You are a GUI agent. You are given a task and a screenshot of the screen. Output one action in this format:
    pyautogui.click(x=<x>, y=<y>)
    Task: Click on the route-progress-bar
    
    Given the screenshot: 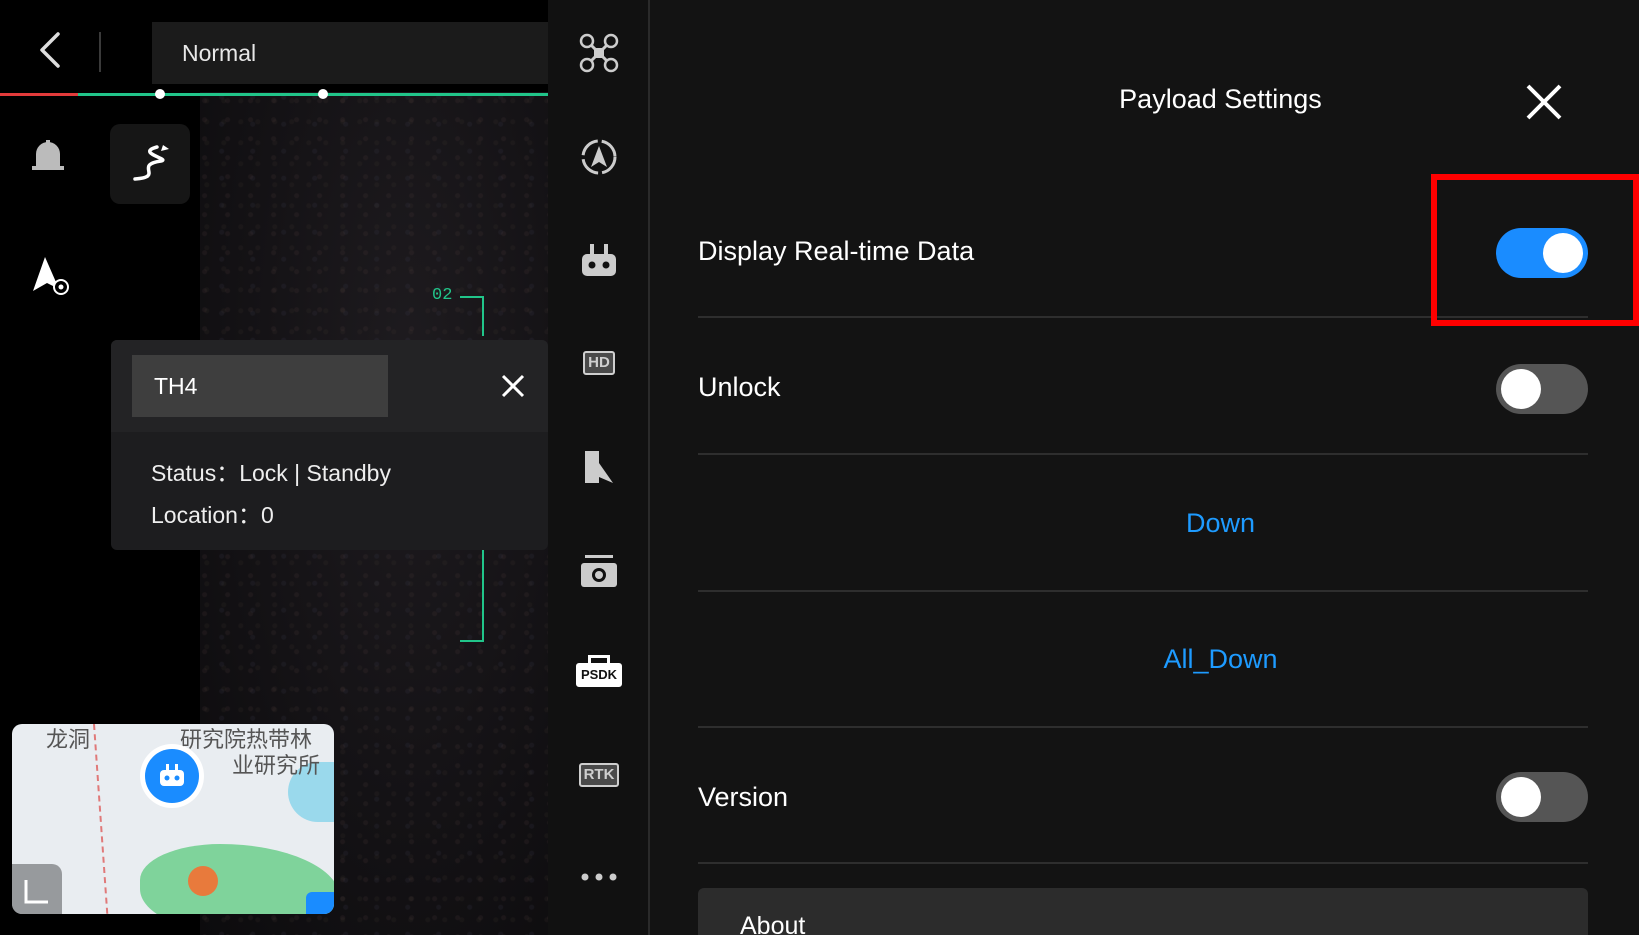 What is the action you would take?
    pyautogui.click(x=274, y=94)
    